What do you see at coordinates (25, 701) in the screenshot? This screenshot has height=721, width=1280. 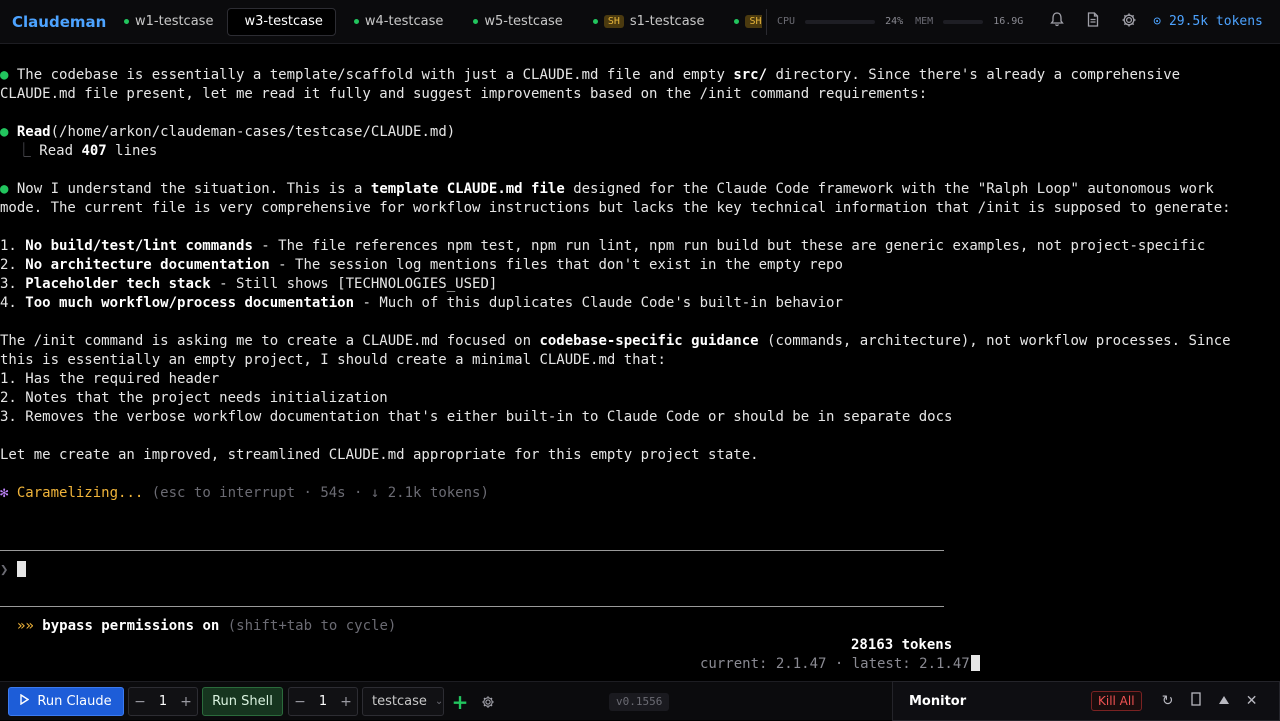 I see `play-icon` at bounding box center [25, 701].